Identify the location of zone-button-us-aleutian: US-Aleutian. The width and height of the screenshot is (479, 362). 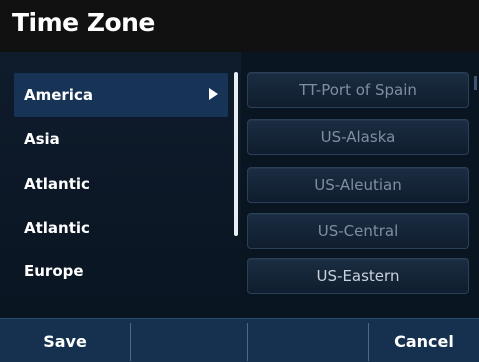
(358, 185).